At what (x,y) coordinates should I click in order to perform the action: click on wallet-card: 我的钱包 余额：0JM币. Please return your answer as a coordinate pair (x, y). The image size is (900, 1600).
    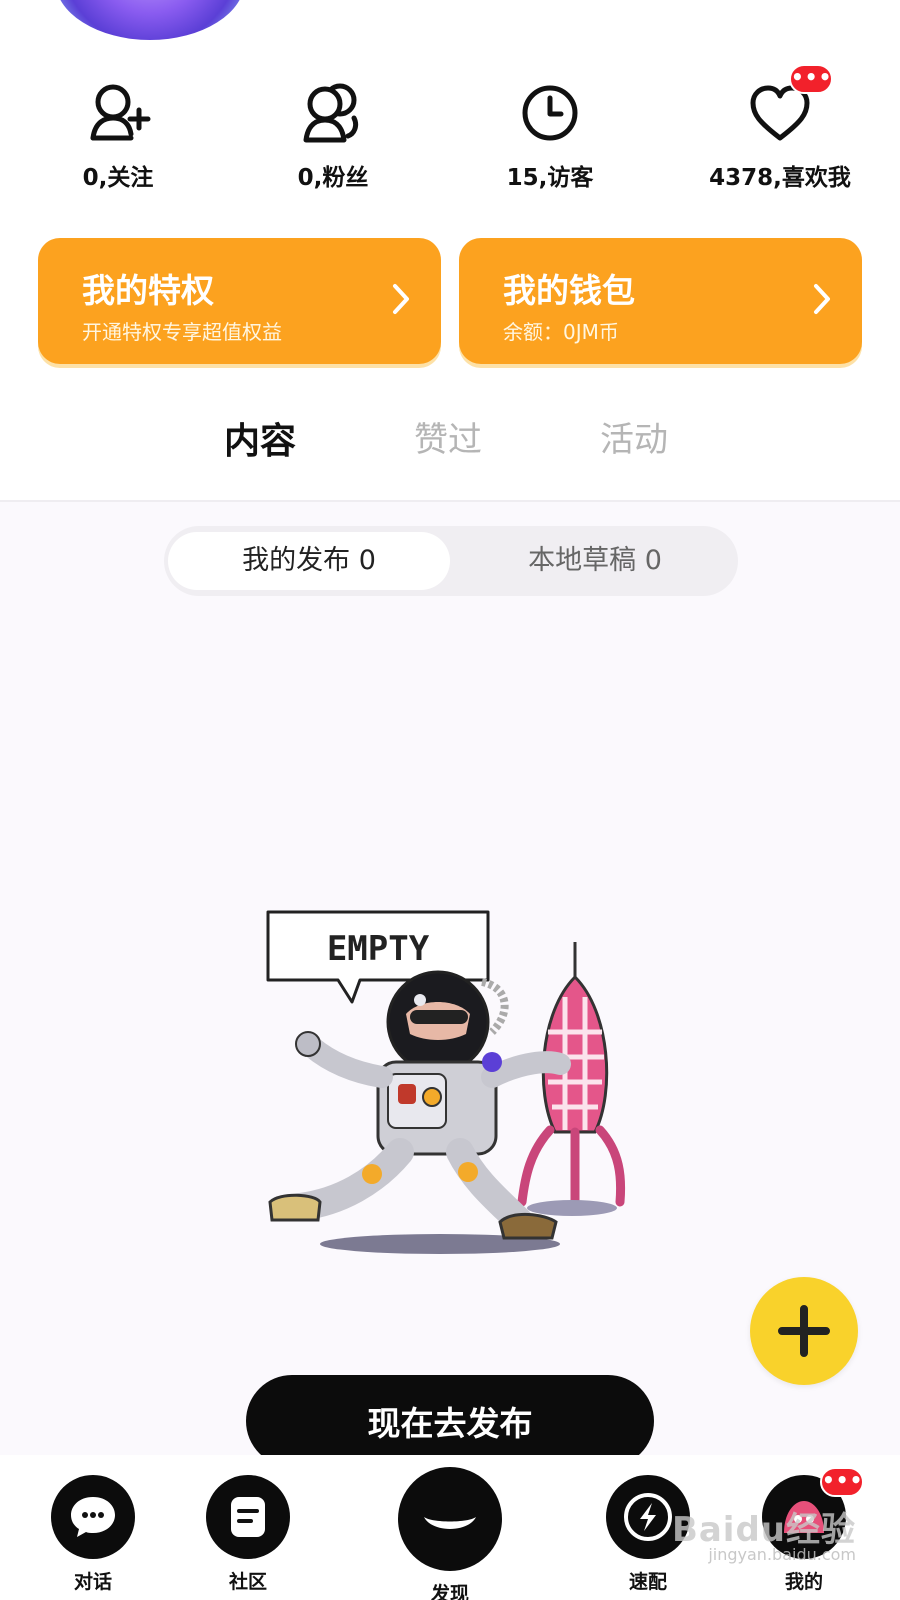
    Looking at the image, I should click on (660, 301).